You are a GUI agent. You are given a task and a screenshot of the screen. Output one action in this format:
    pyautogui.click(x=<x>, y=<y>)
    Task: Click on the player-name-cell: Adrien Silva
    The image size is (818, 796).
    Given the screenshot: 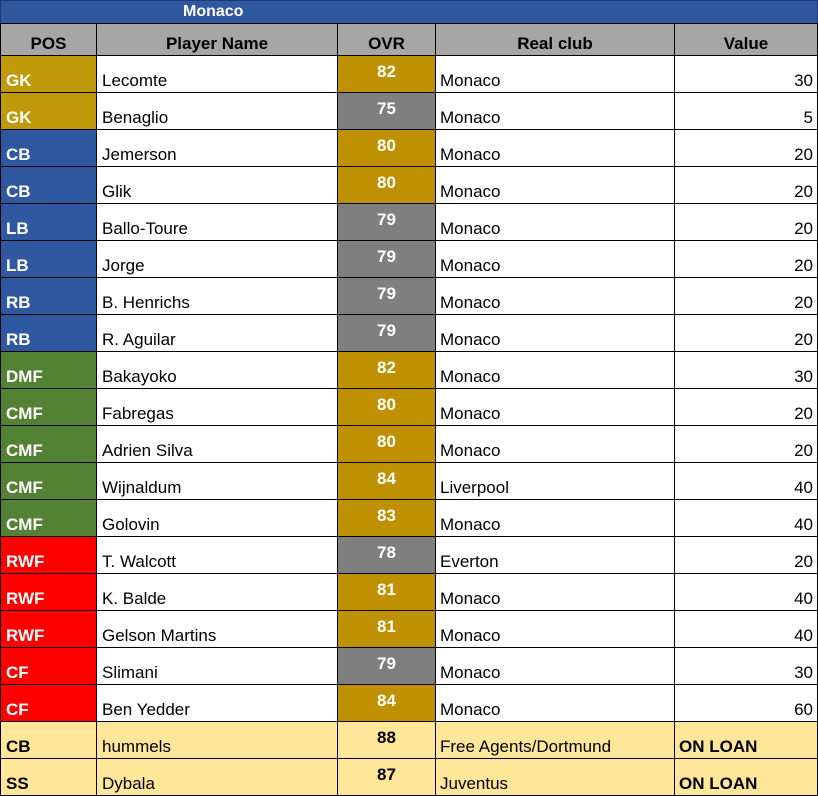 What is the action you would take?
    pyautogui.click(x=217, y=444)
    